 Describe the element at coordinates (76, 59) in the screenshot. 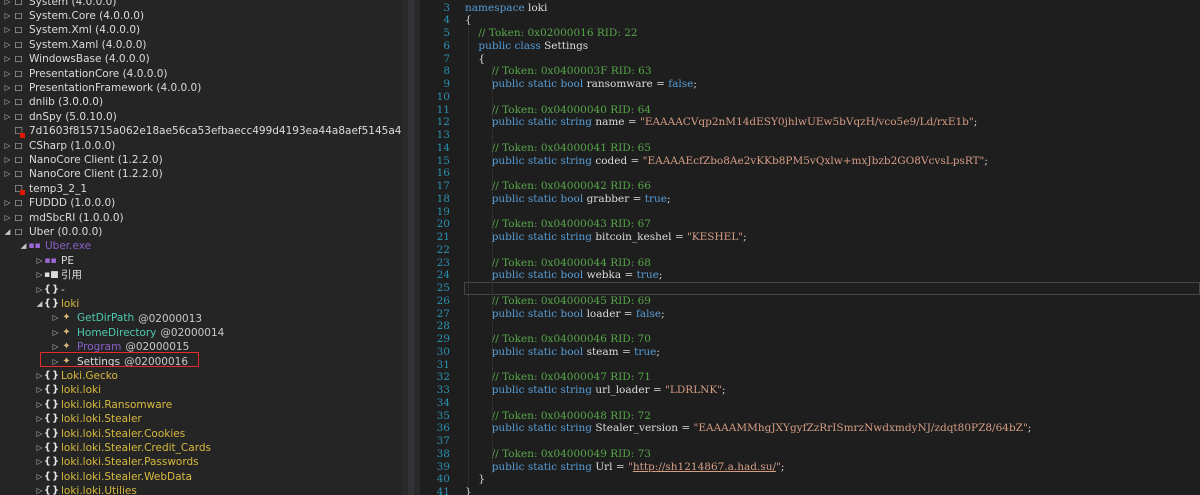

I see `tree-item: ▷ □ WindowsBase (4.0.0.0)` at that location.